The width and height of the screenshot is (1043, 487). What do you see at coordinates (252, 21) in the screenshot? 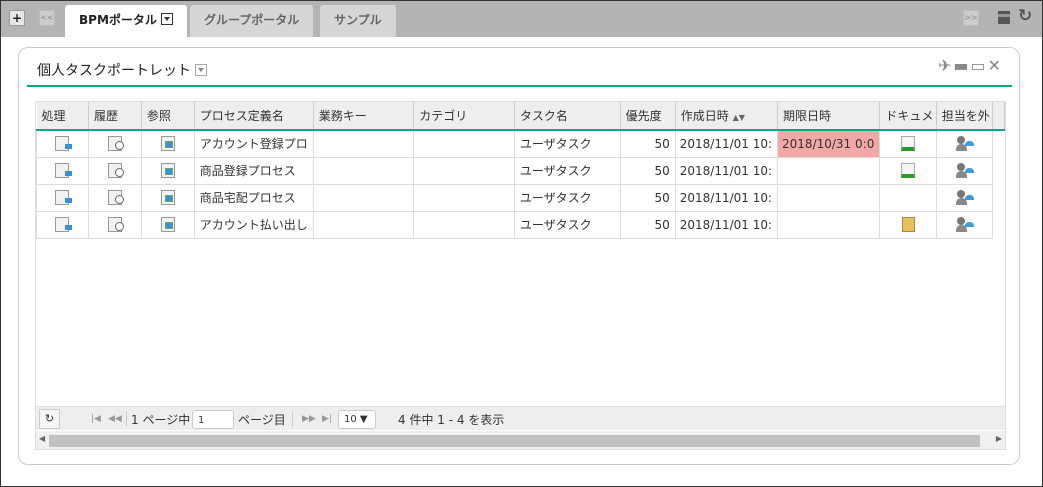
I see `tab-group-portal: グループポータル` at bounding box center [252, 21].